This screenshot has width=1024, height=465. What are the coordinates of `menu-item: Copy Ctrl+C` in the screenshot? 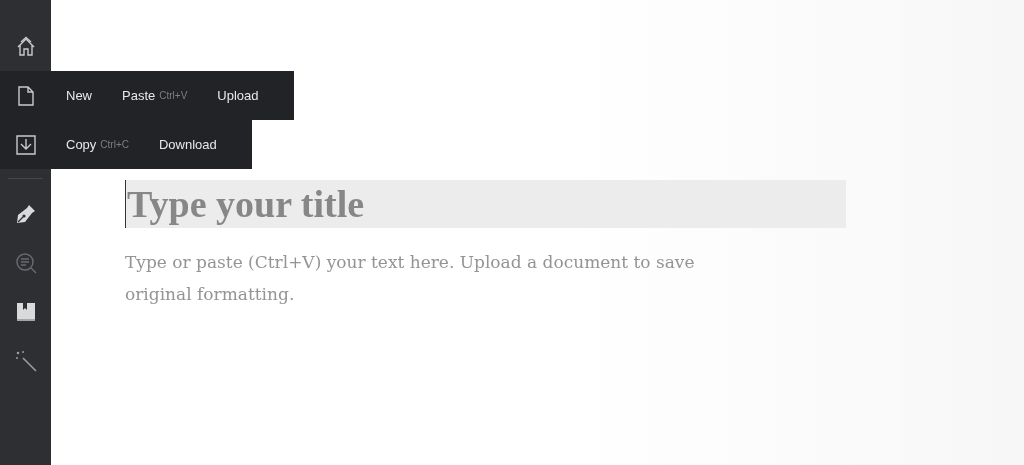 It's located at (97, 144).